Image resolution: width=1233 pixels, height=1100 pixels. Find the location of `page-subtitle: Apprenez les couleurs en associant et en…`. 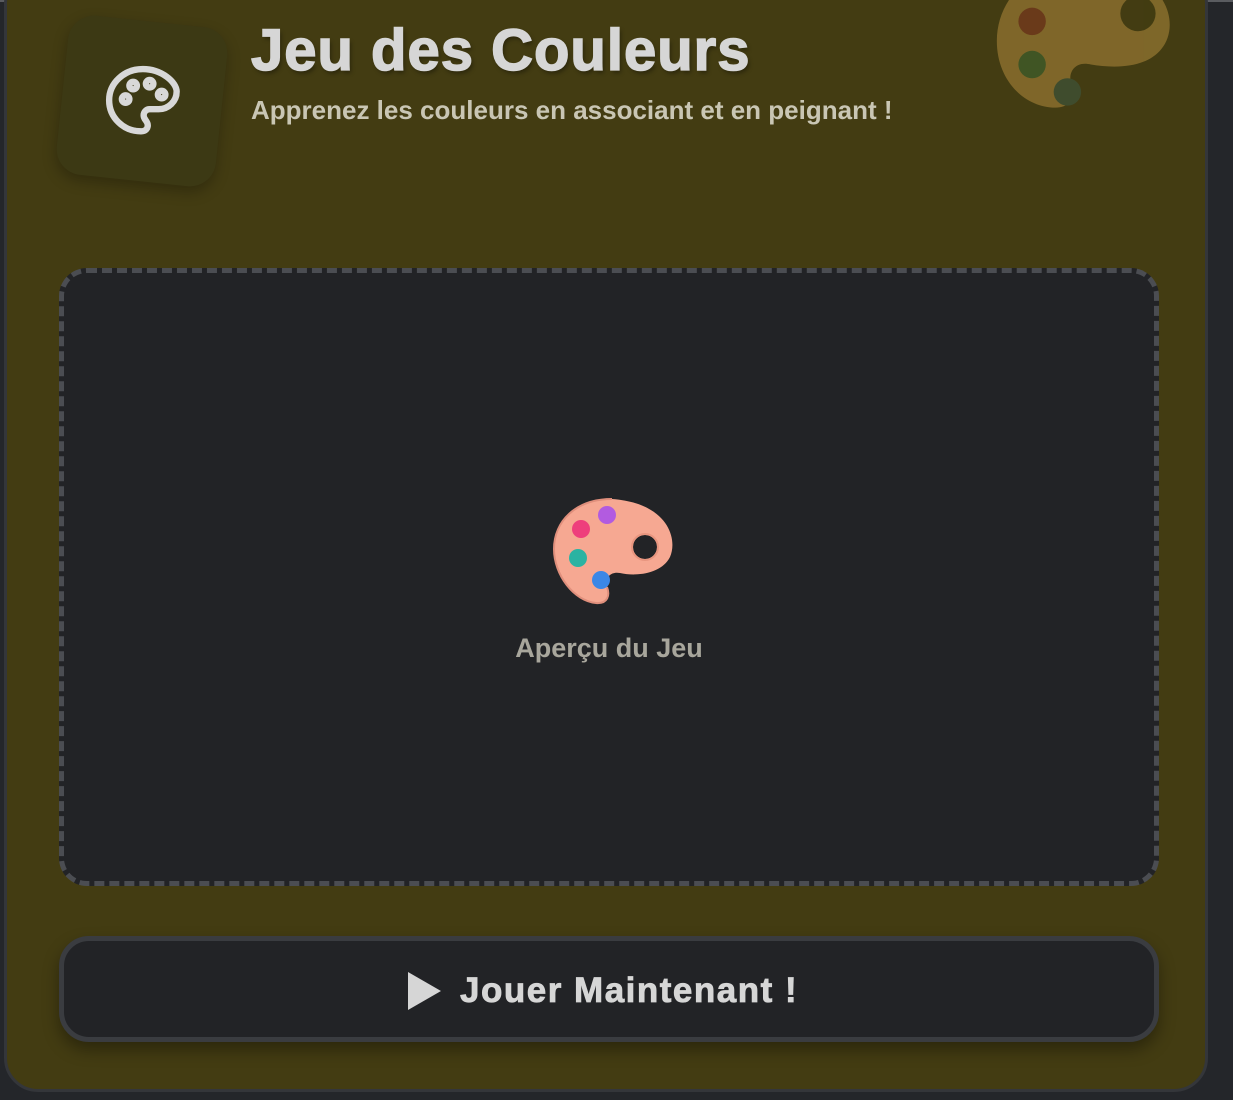

page-subtitle: Apprenez les couleurs en associant et en… is located at coordinates (572, 110).